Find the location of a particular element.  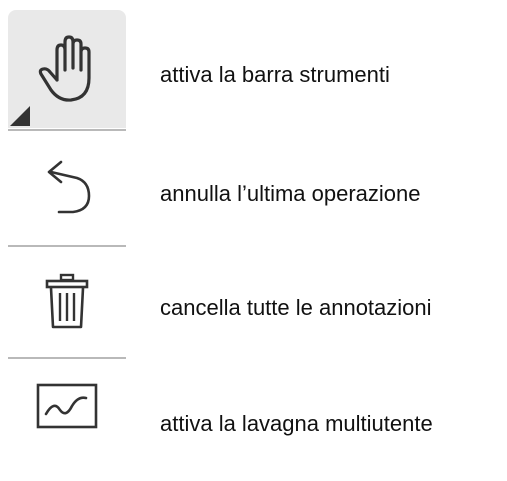

whiteboard-icon is located at coordinates (67, 406).